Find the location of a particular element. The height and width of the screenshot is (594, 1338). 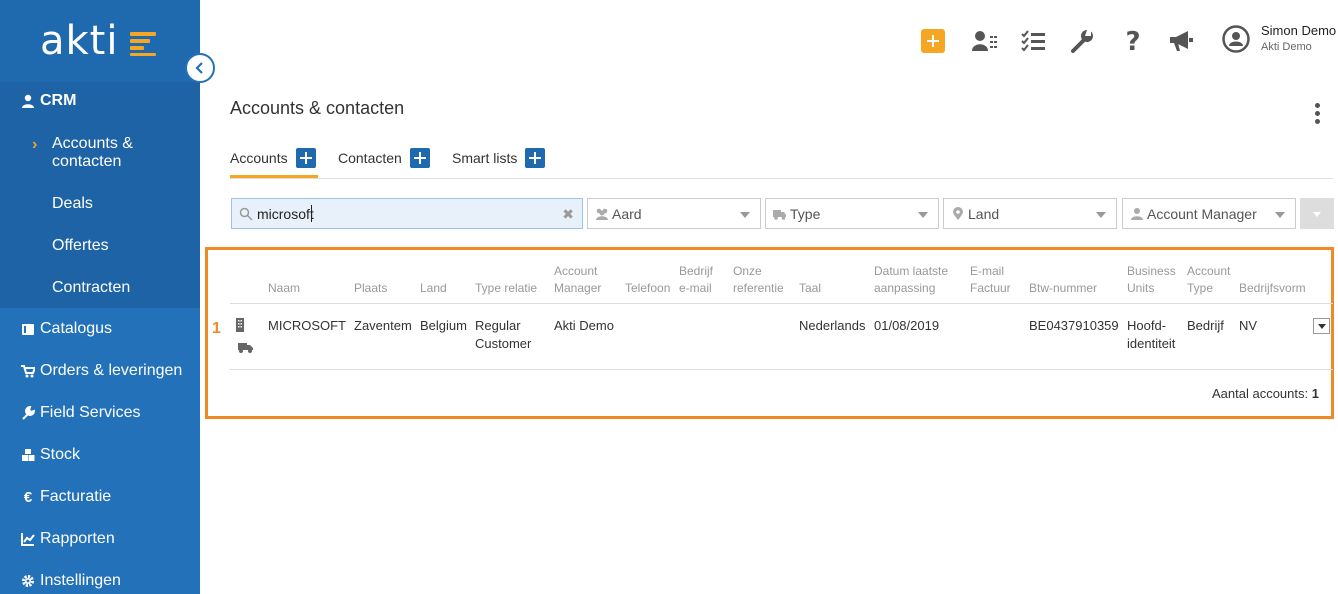

tools-button is located at coordinates (1082, 41).